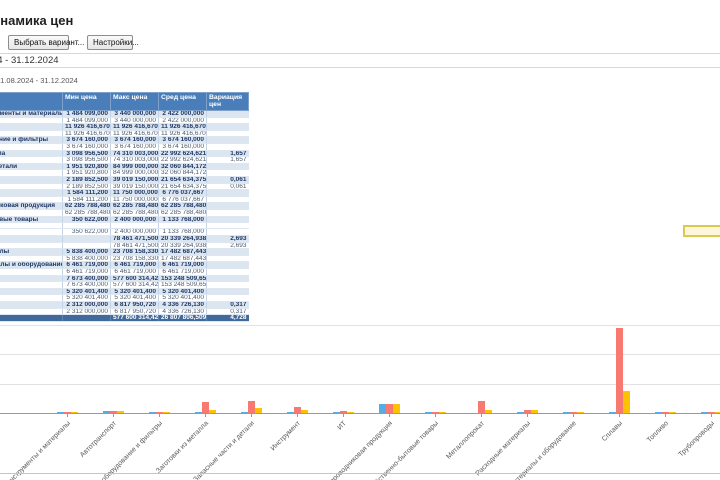 This screenshot has height=480, width=720. What do you see at coordinates (182, 200) in the screenshot?
I see `table-cell: 6 776 037,667` at bounding box center [182, 200].